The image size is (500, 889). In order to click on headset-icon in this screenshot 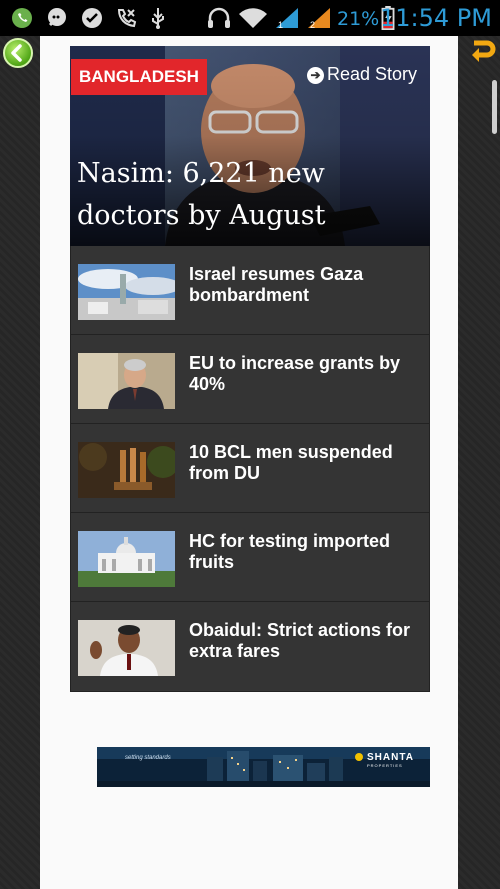, I will do `click(219, 17)`.